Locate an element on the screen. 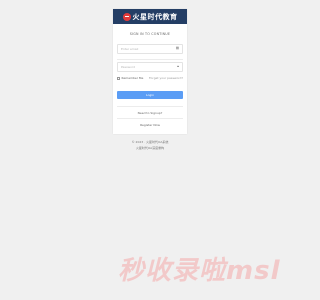 The width and height of the screenshot is (320, 300). password-input is located at coordinates (147, 67).